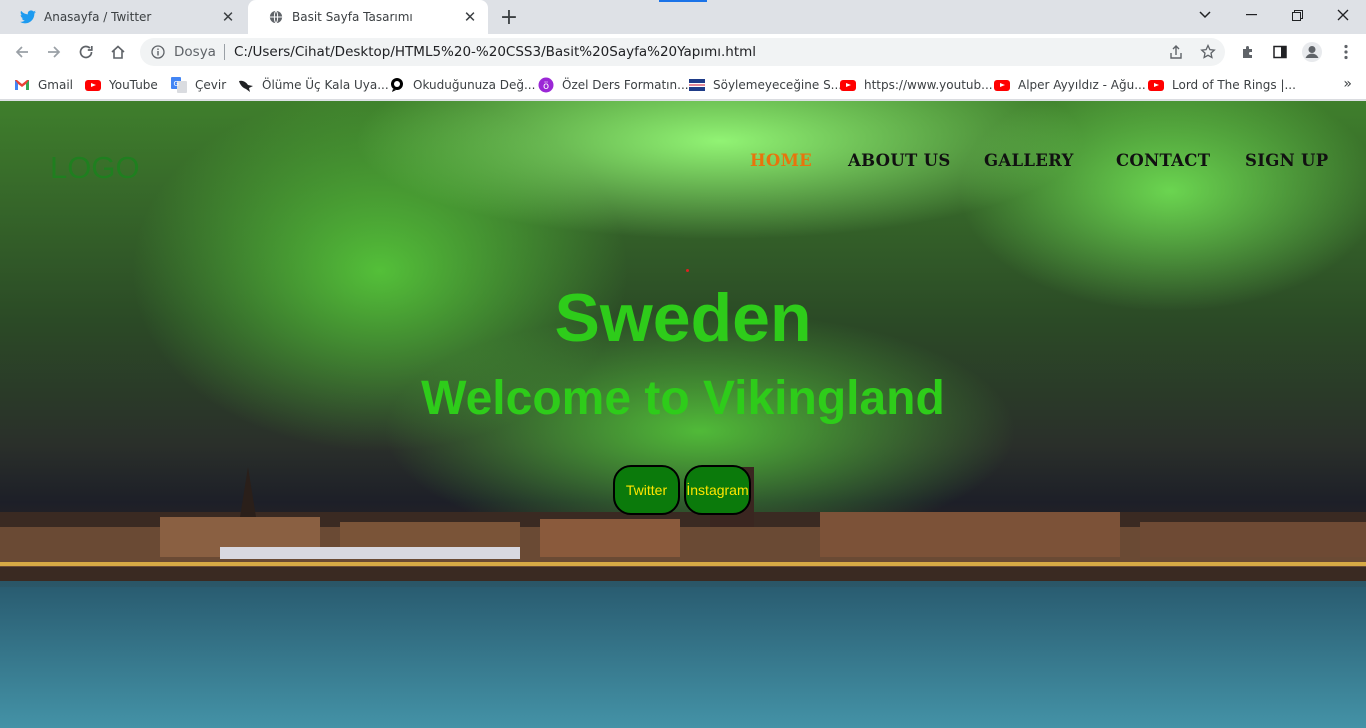 This screenshot has width=1366, height=728. What do you see at coordinates (28, 17) in the screenshot?
I see `twitter-bird-icon` at bounding box center [28, 17].